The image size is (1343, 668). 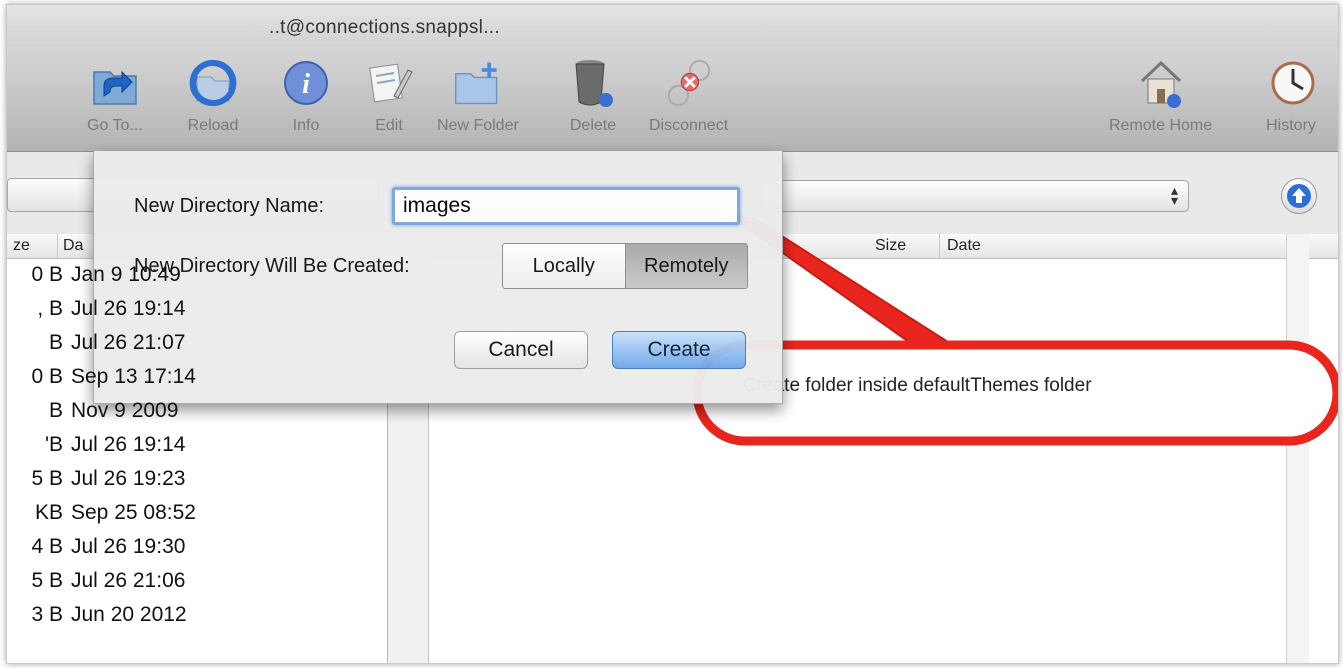 What do you see at coordinates (564, 266) in the screenshot?
I see `segment-locally: Locally` at bounding box center [564, 266].